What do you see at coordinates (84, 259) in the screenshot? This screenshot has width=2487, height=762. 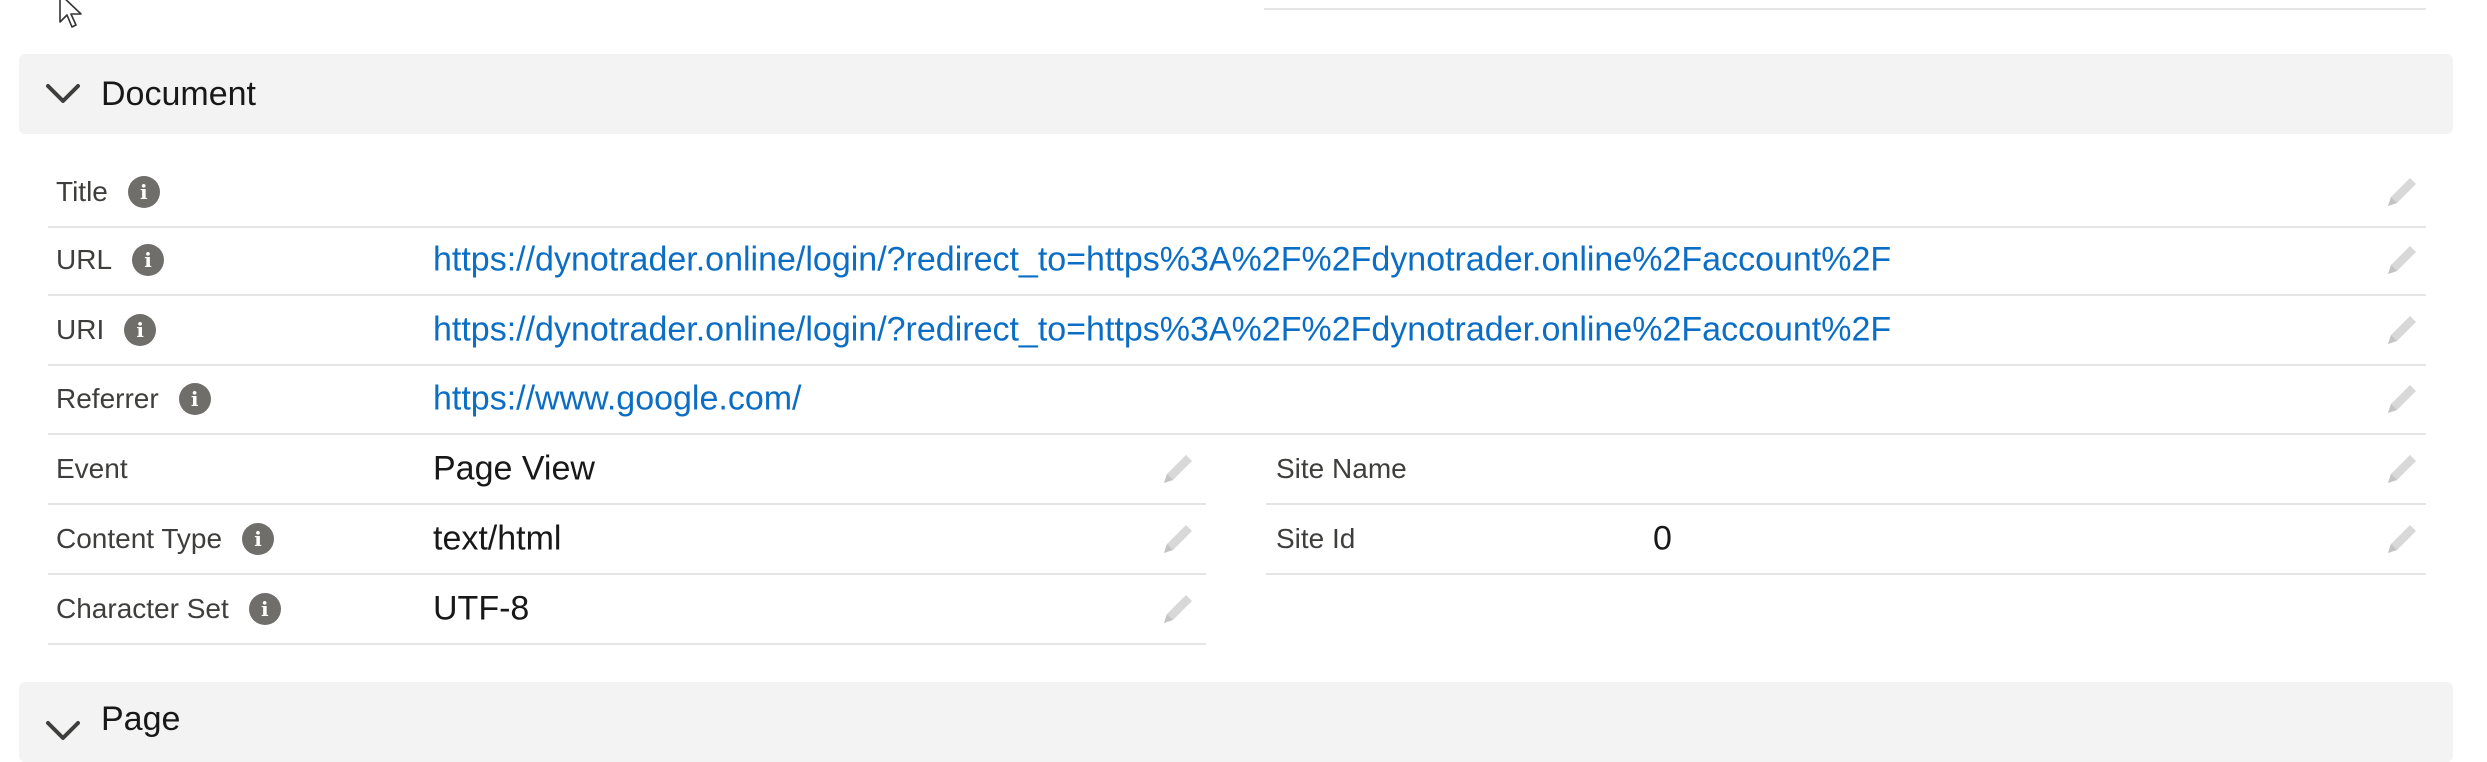 I see `field-label-text: URL` at bounding box center [84, 259].